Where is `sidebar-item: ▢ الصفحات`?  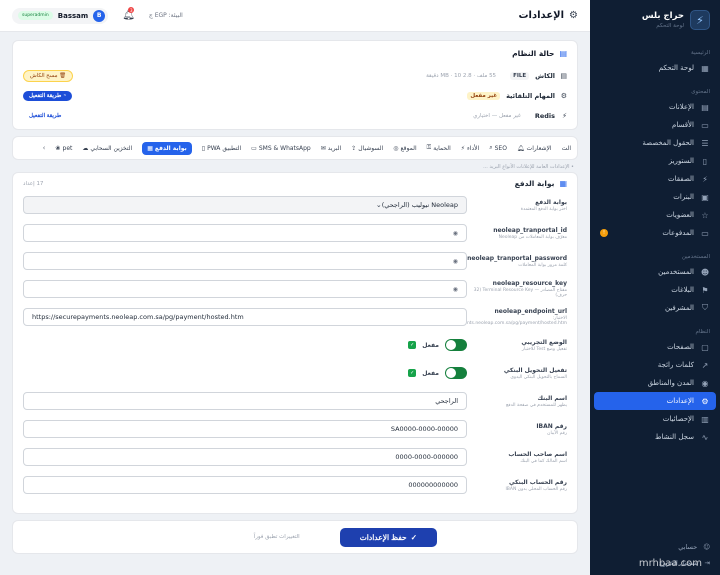 sidebar-item: ▢ الصفحات is located at coordinates (655, 347).